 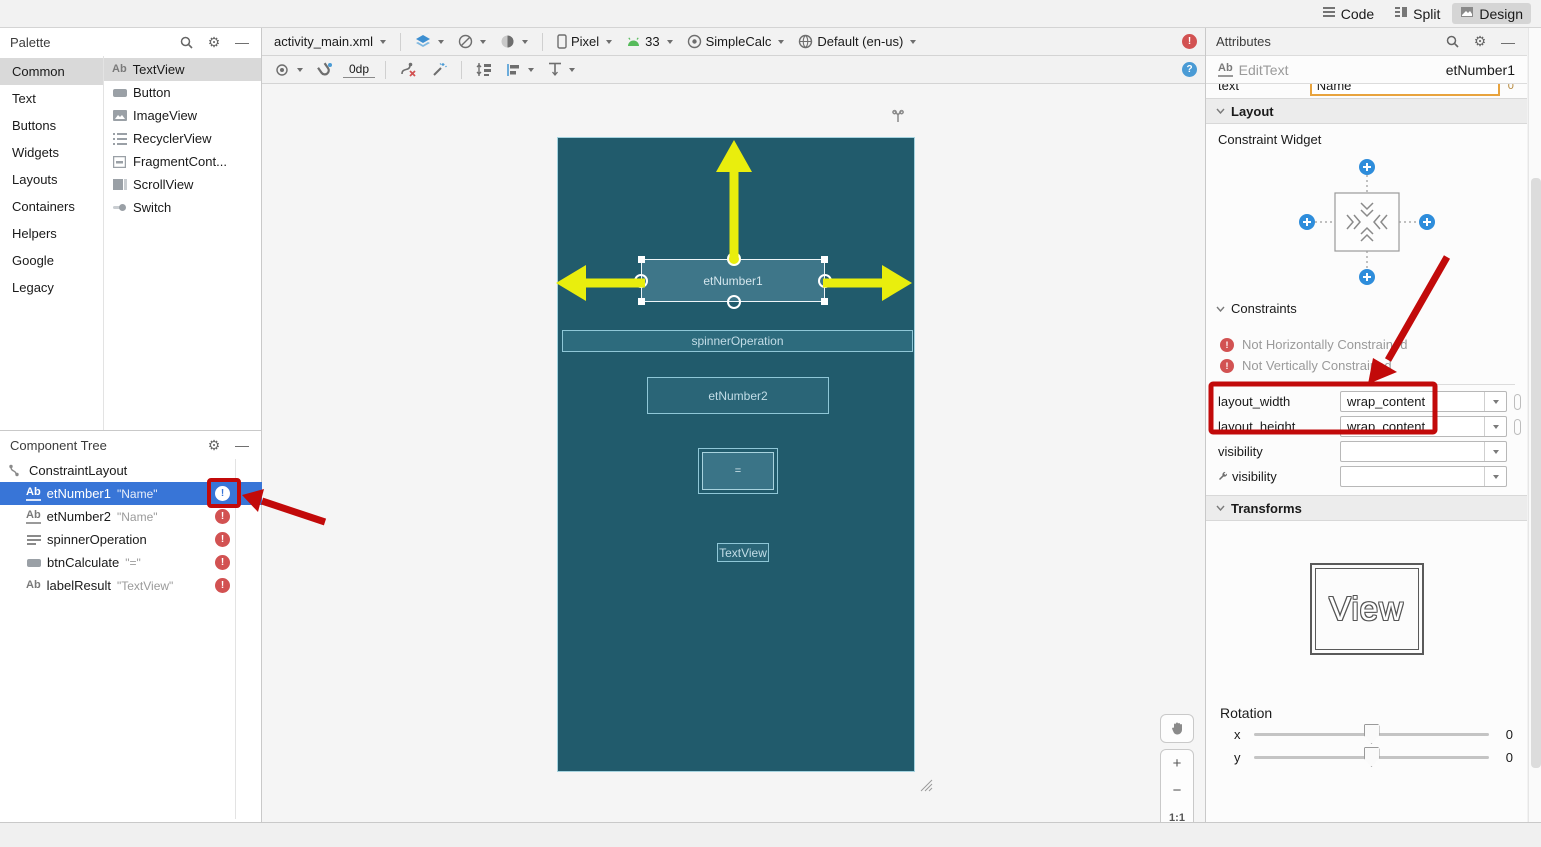 I want to click on default-margin-selector: 0dp, so click(x=359, y=70).